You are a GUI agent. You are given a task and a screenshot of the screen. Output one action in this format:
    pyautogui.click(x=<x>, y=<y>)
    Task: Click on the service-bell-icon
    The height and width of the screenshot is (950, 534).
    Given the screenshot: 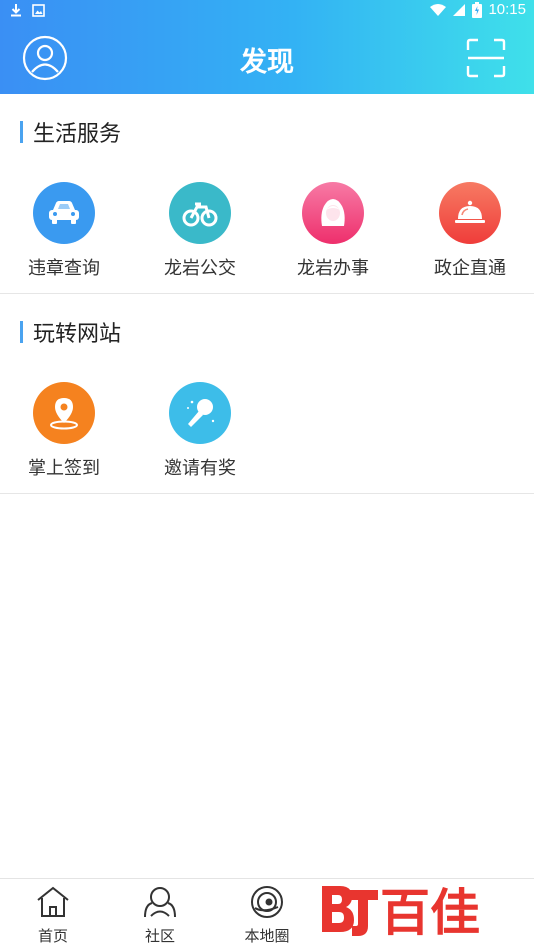 What is the action you would take?
    pyautogui.click(x=470, y=213)
    